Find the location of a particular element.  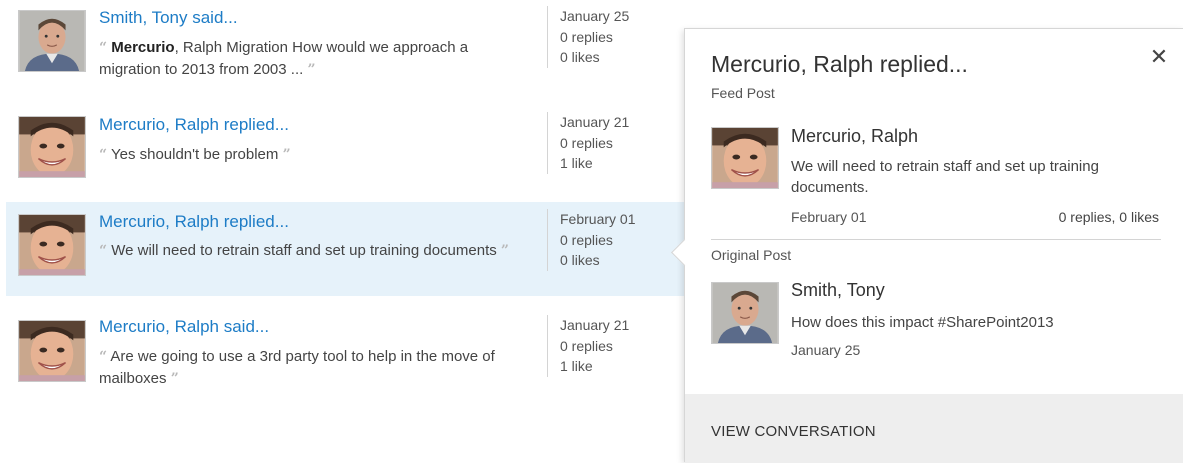

feed-post-label: Feed Post is located at coordinates (743, 93).